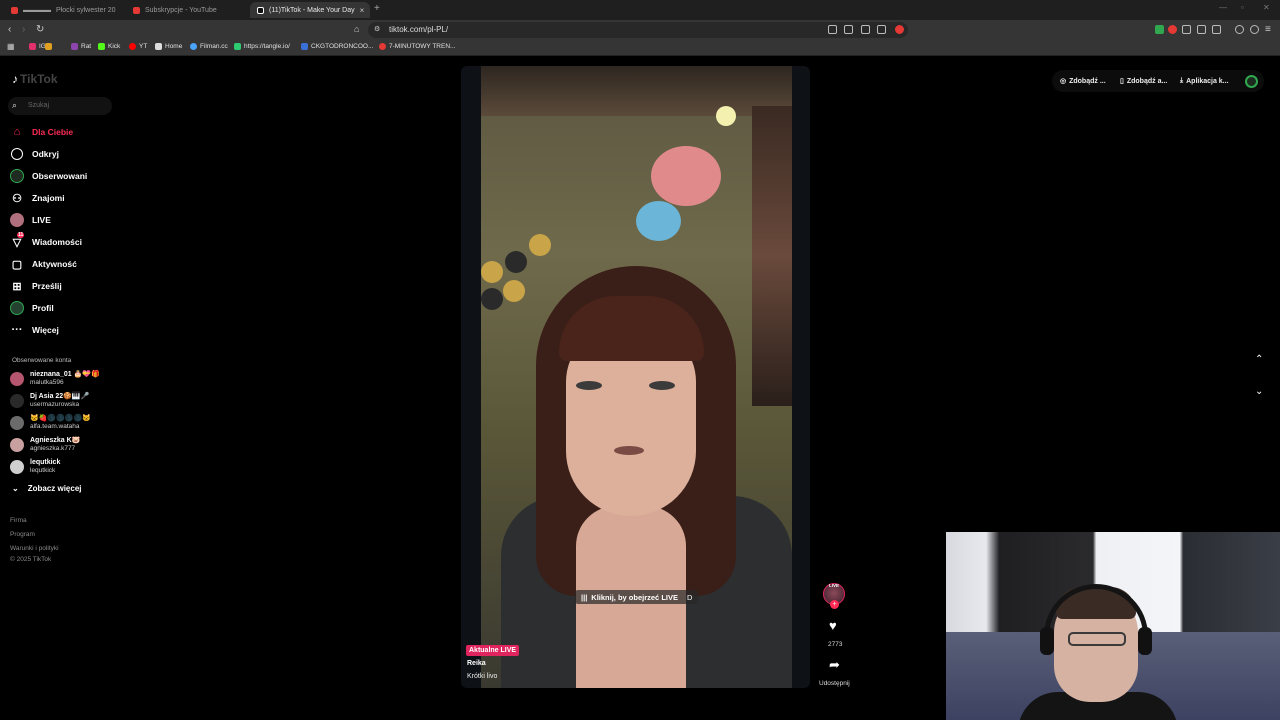 The width and height of the screenshot is (1280, 720). I want to click on profile-avatar, so click(1251, 81).